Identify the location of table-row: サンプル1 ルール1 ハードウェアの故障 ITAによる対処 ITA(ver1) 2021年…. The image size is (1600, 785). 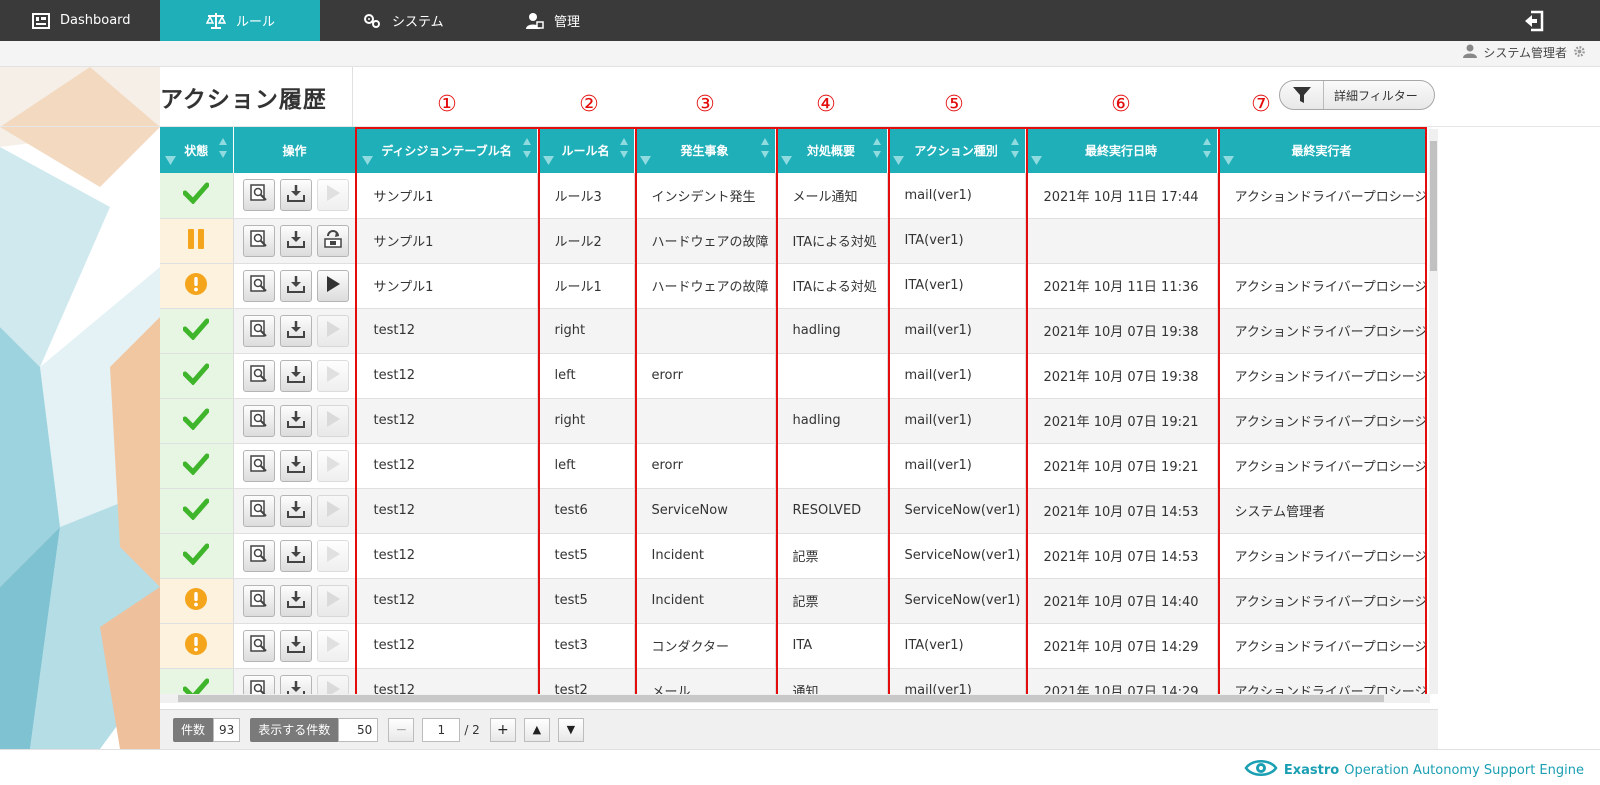
(793, 286).